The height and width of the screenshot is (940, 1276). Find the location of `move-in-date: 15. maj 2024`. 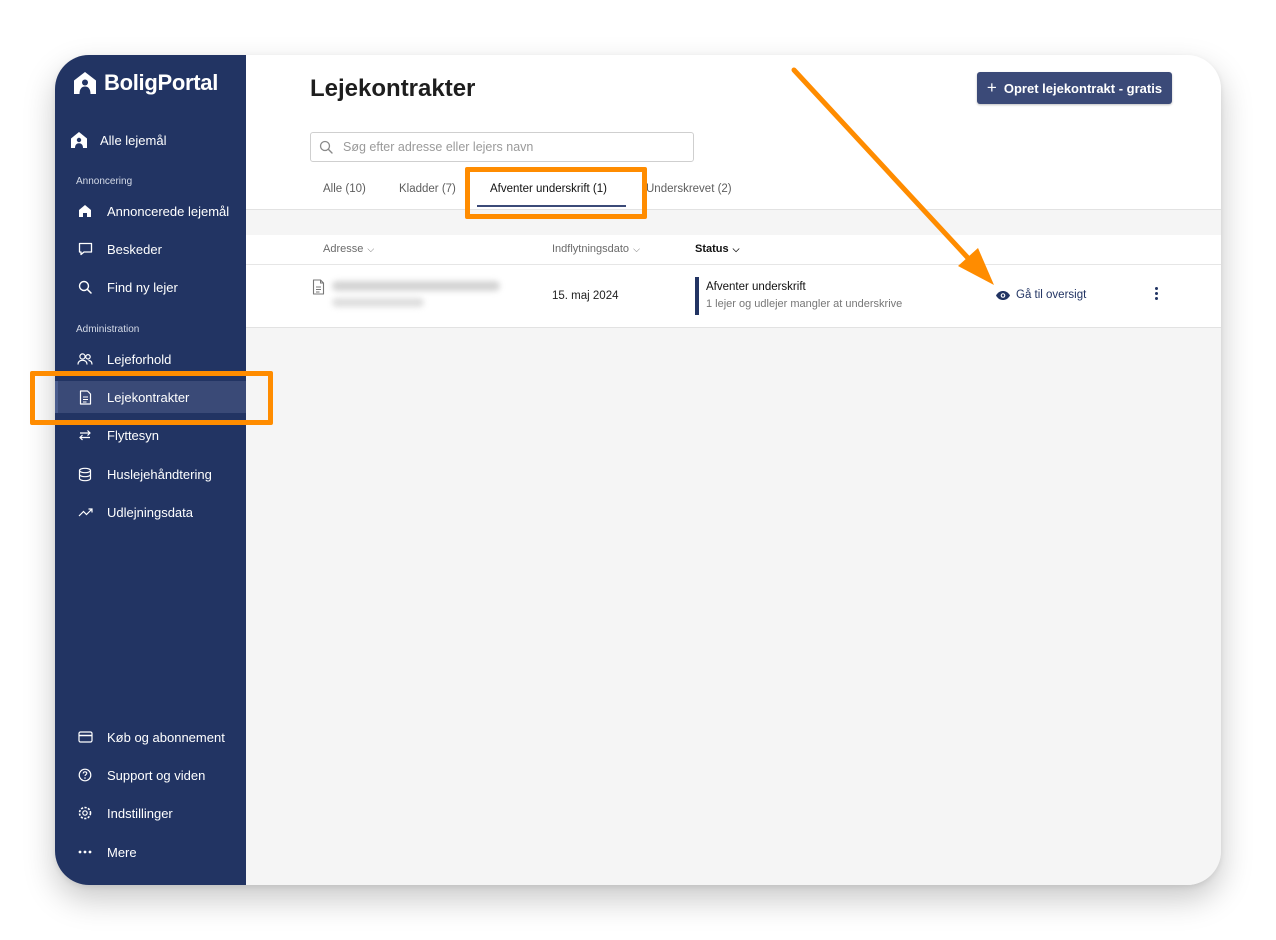

move-in-date: 15. maj 2024 is located at coordinates (585, 296).